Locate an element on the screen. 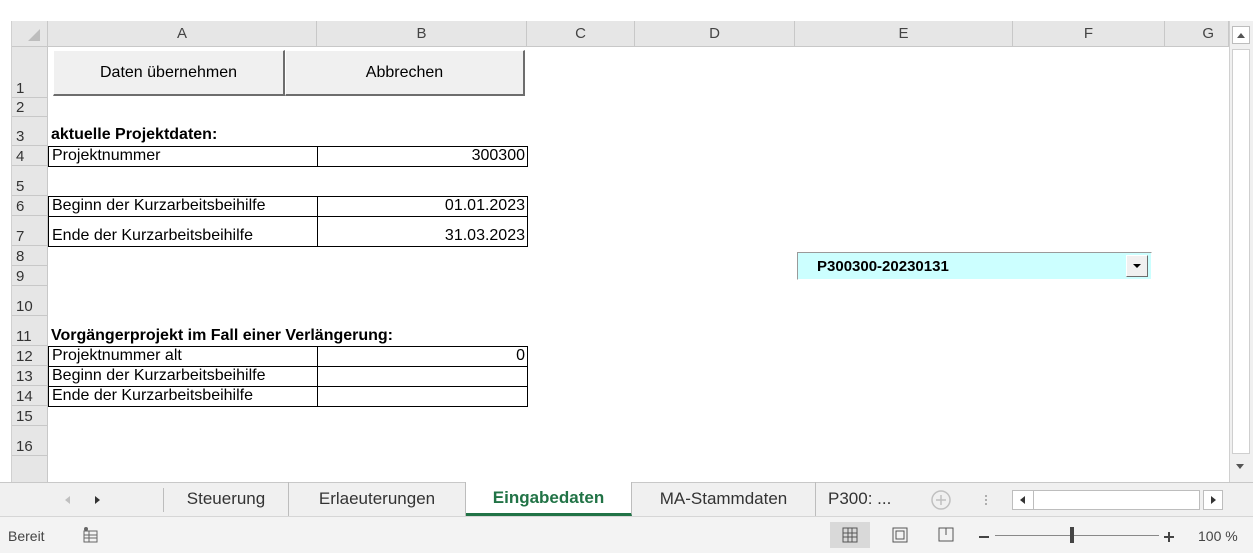 The height and width of the screenshot is (553, 1253). scroll-thumb is located at coordinates (1241, 251).